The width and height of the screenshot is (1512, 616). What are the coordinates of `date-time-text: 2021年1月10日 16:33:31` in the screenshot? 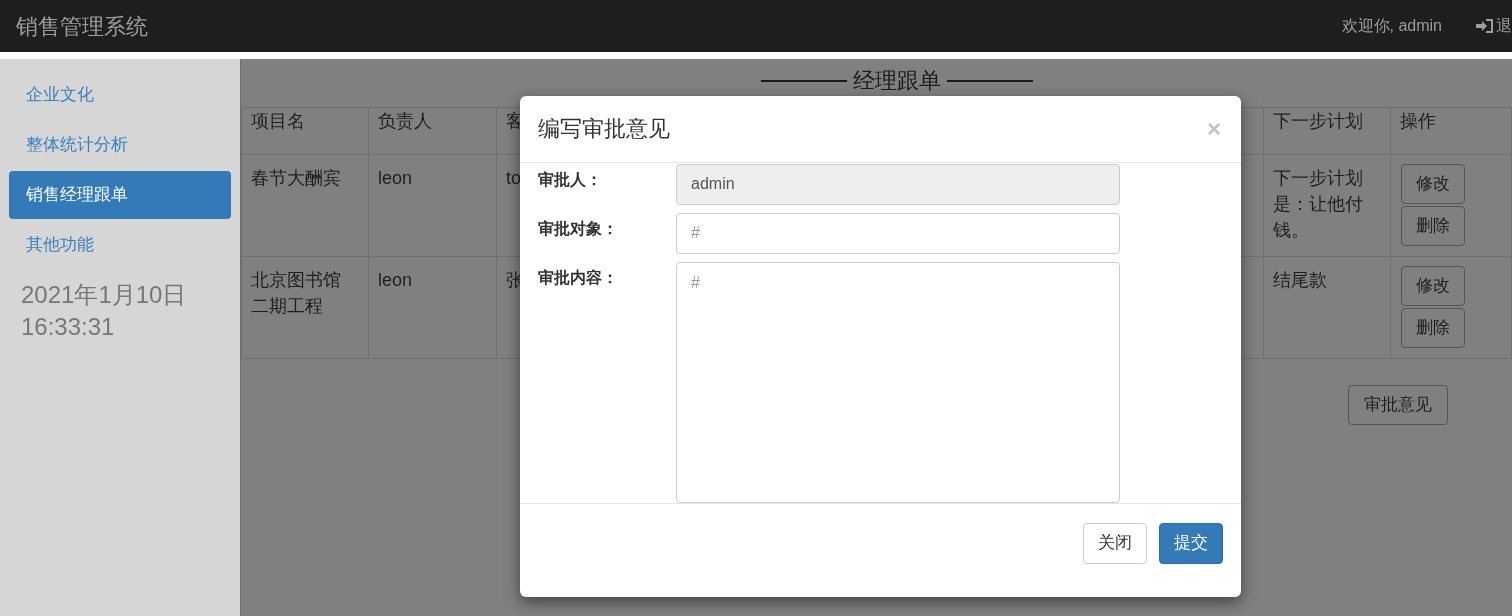 It's located at (104, 311).